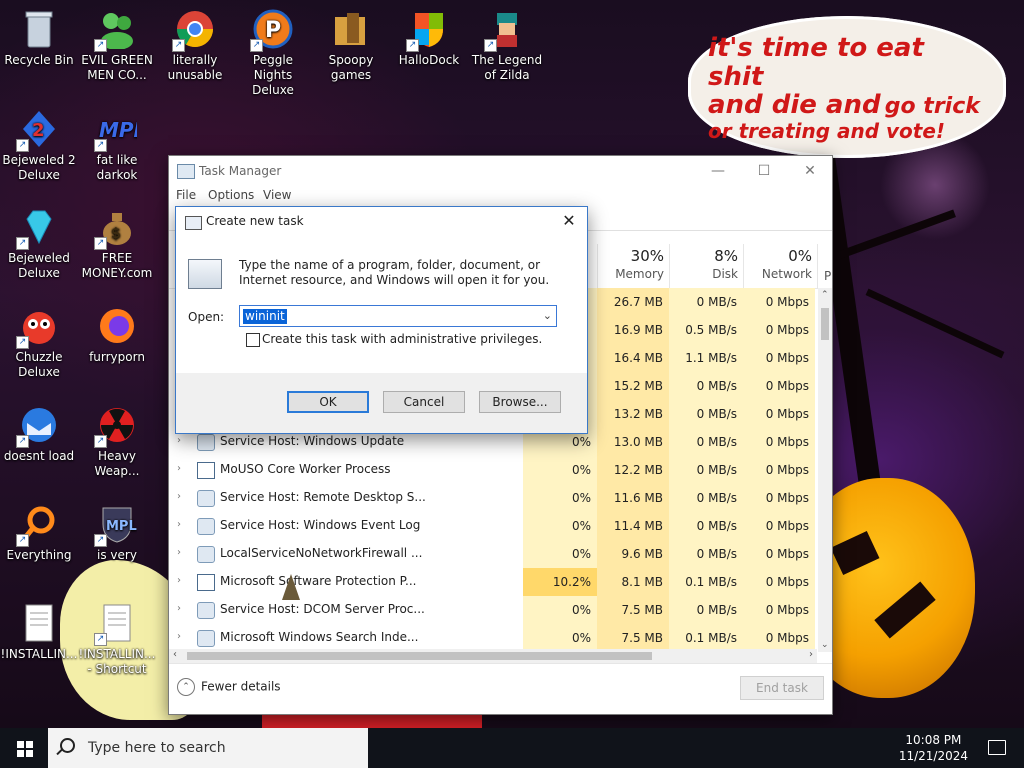 The image size is (1024, 768). Describe the element at coordinates (265, 316) in the screenshot. I see `open-input-value: wininit` at that location.